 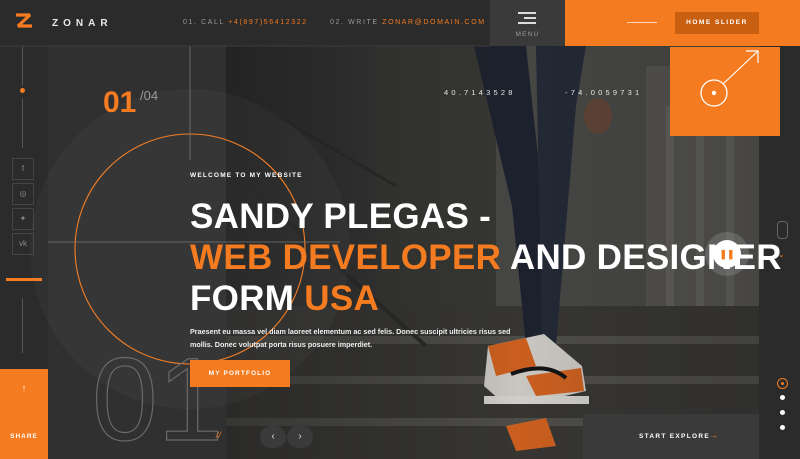 I want to click on headline-accent-role: WEB DEVELOPER, so click(x=346, y=257).